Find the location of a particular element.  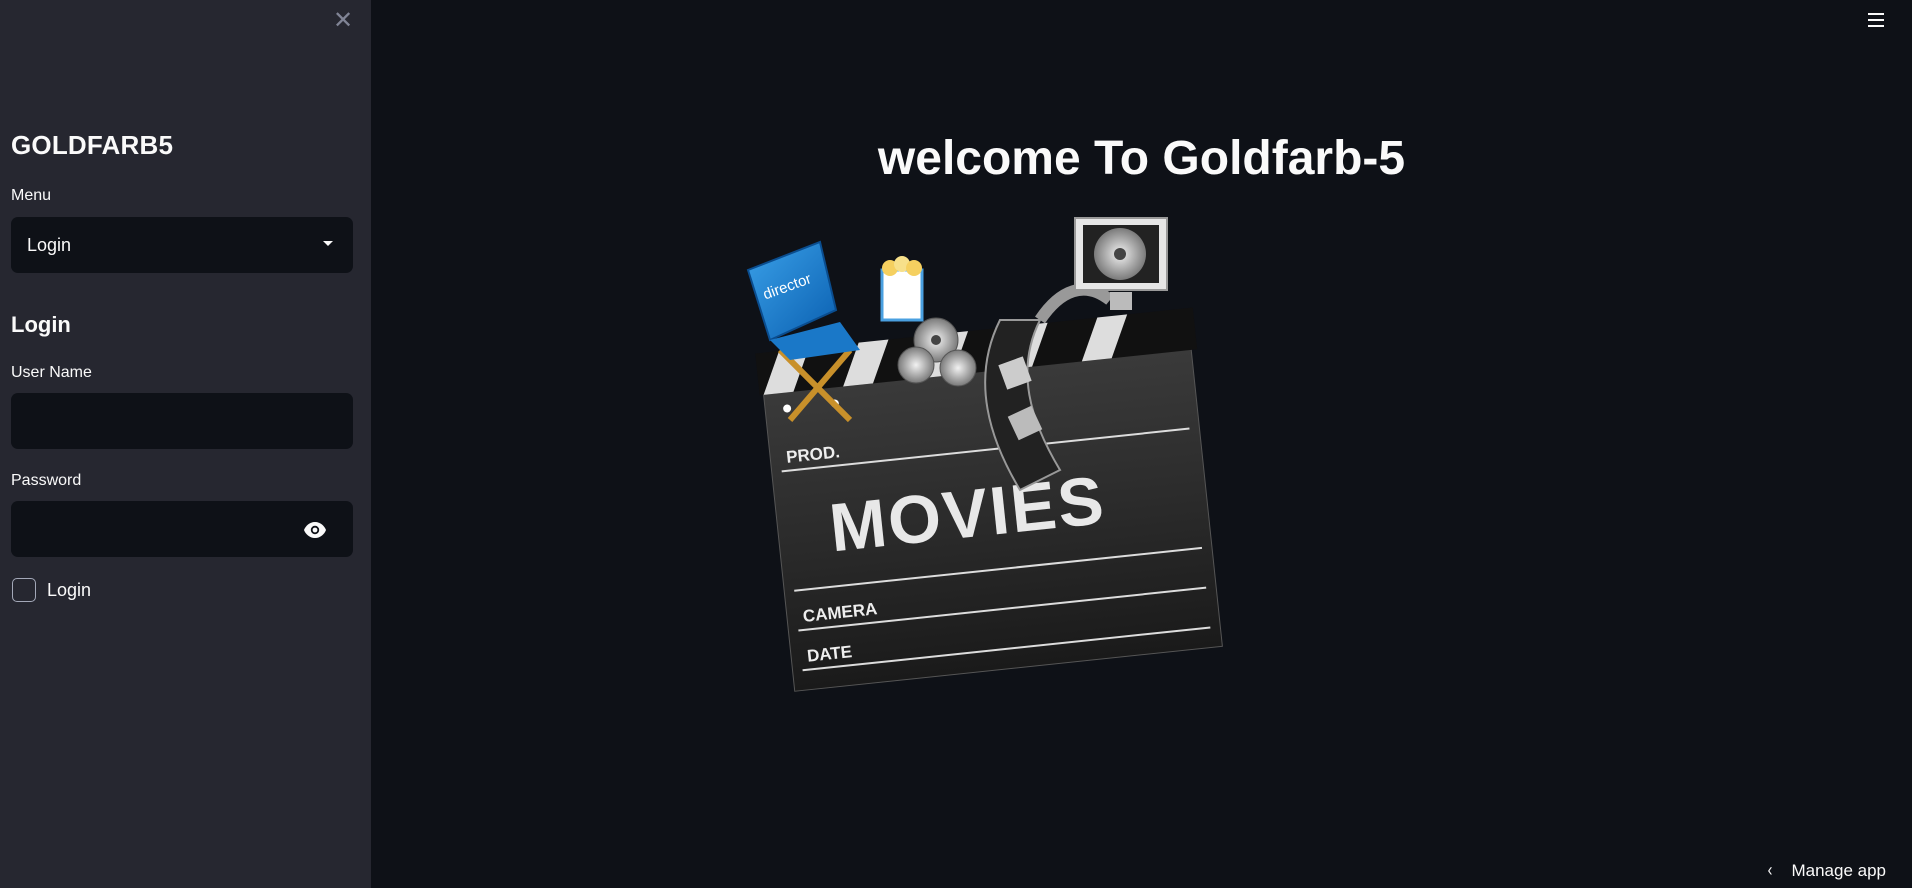

close-sidebar-button: ✕ is located at coordinates (343, 20).